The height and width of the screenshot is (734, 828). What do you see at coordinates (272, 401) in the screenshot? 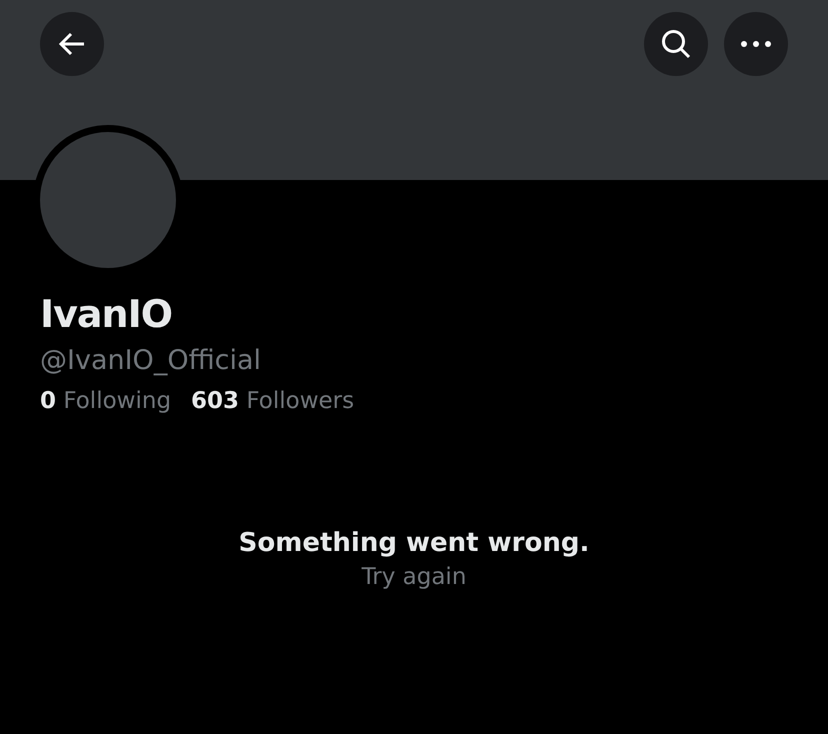
I see `stat-link: 603 Followers` at bounding box center [272, 401].